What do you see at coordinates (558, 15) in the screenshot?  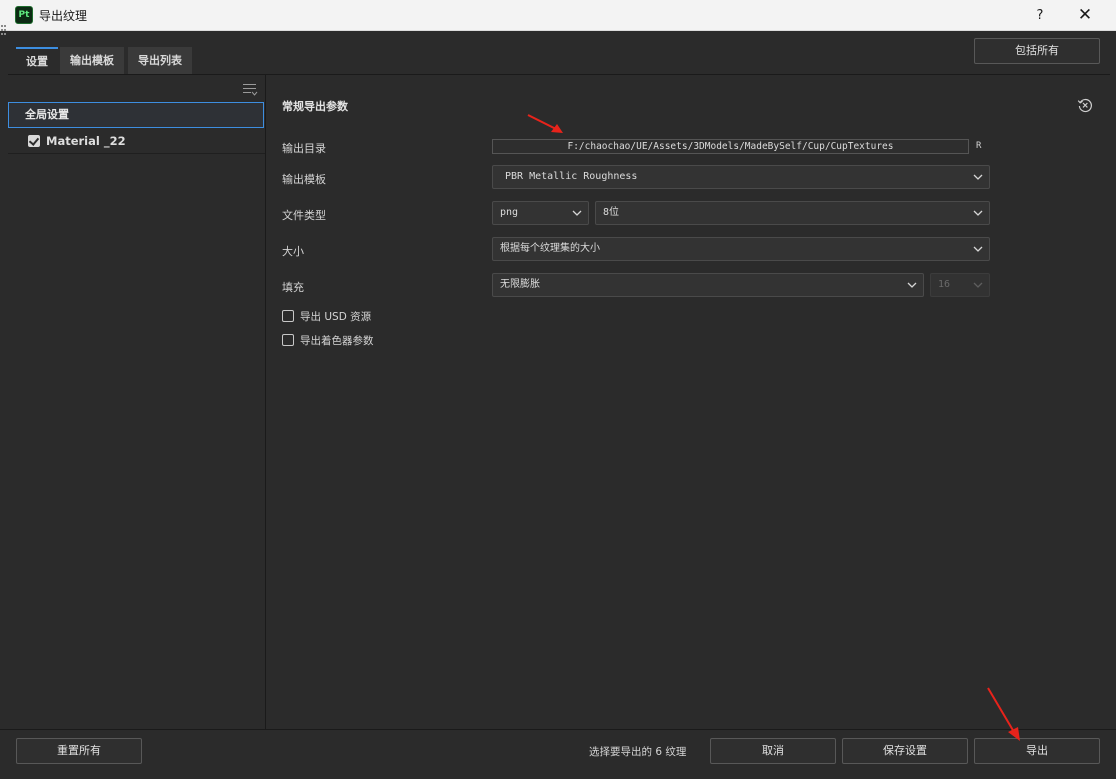 I see `title-bar: Pt 导出纹理 ? ✕` at bounding box center [558, 15].